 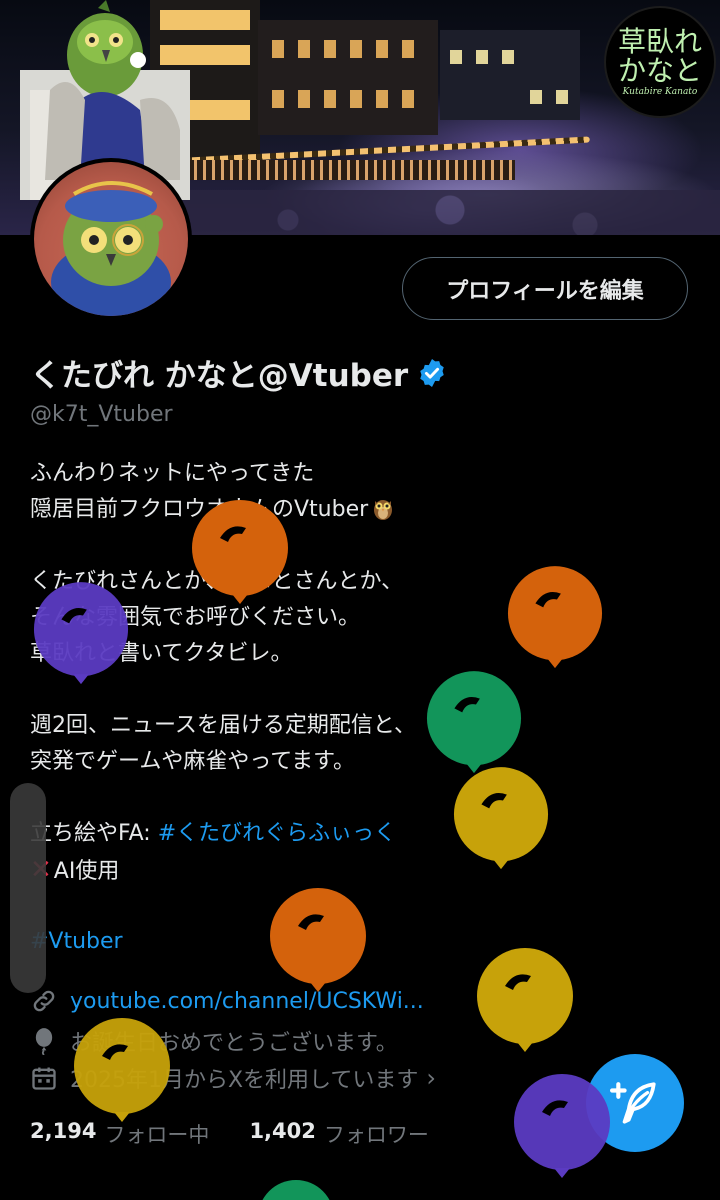 What do you see at coordinates (282, 1134) in the screenshot?
I see `followers-count: 1,402` at bounding box center [282, 1134].